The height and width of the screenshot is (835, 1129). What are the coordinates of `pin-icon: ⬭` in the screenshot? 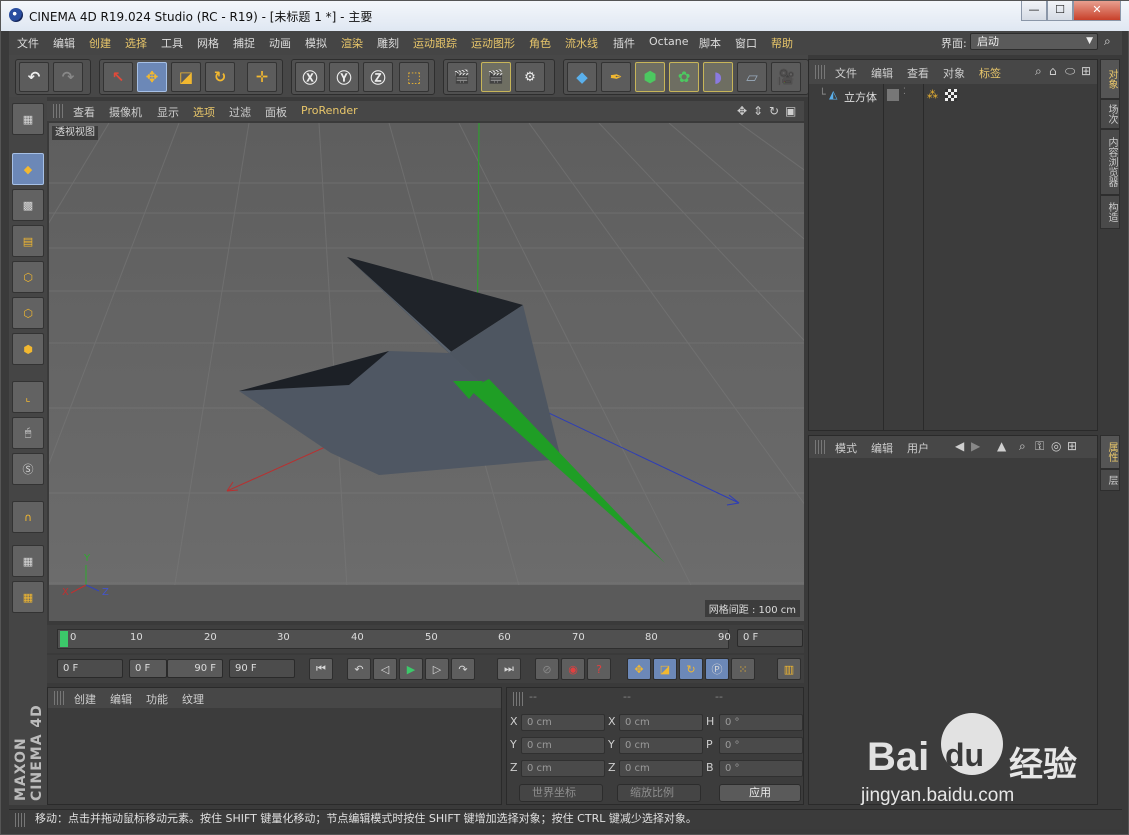 It's located at (1070, 71).